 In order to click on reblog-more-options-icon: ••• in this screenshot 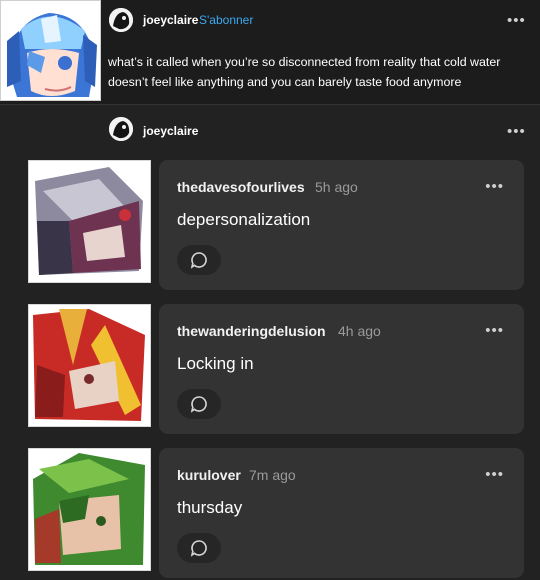, I will do `click(516, 131)`.